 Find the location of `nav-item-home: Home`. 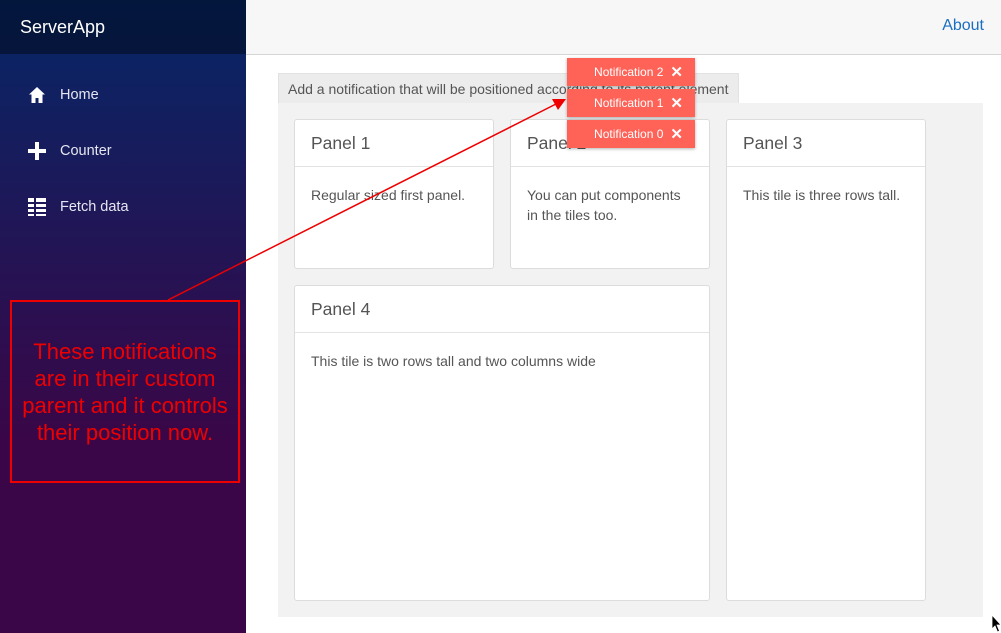

nav-item-home: Home is located at coordinates (62, 95).